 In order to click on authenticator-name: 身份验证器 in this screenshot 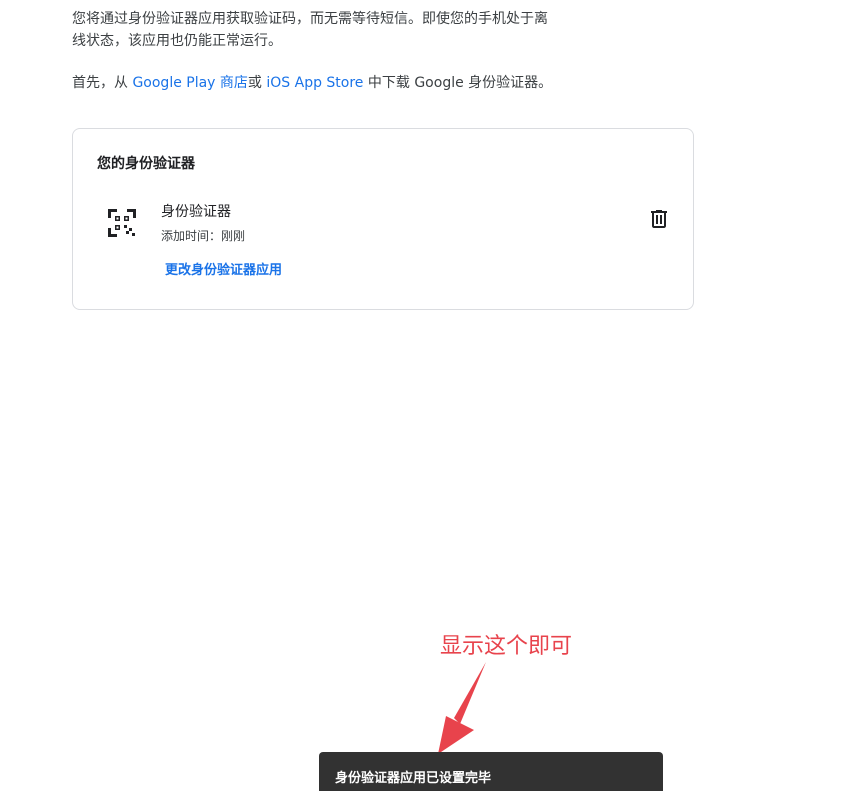, I will do `click(196, 212)`.